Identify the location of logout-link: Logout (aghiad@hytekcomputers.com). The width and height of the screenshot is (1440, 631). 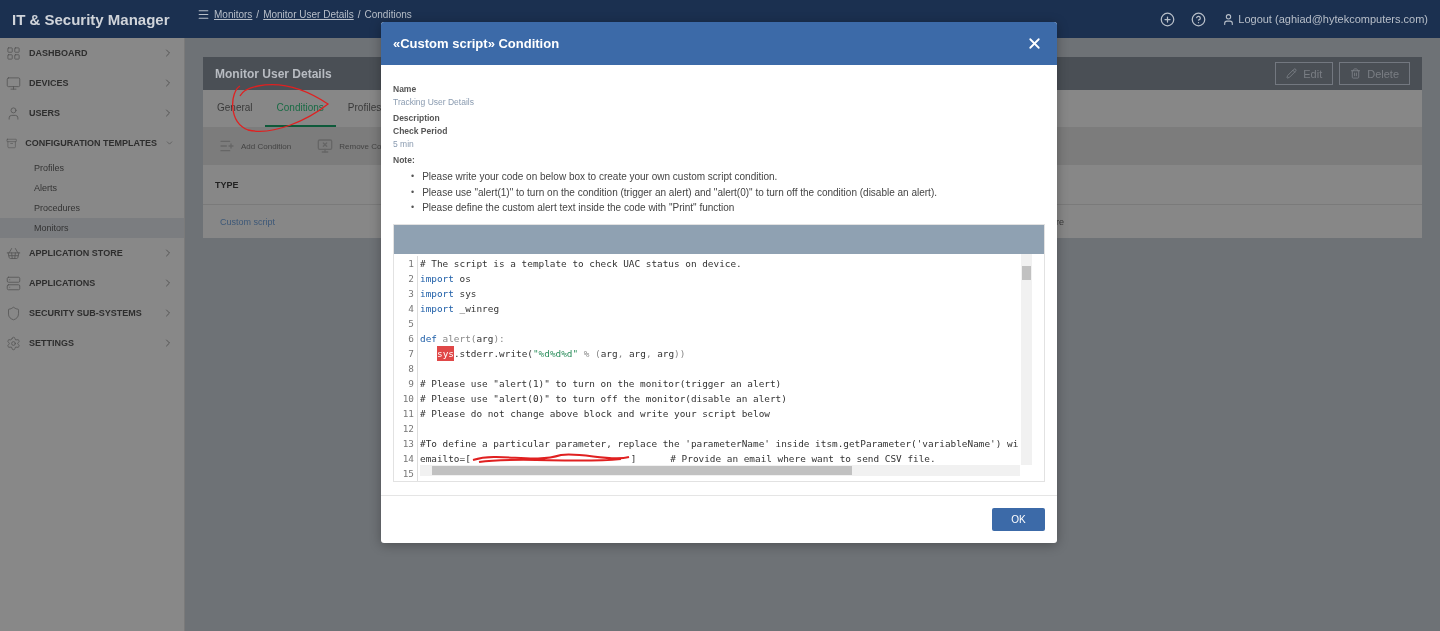
(1325, 19).